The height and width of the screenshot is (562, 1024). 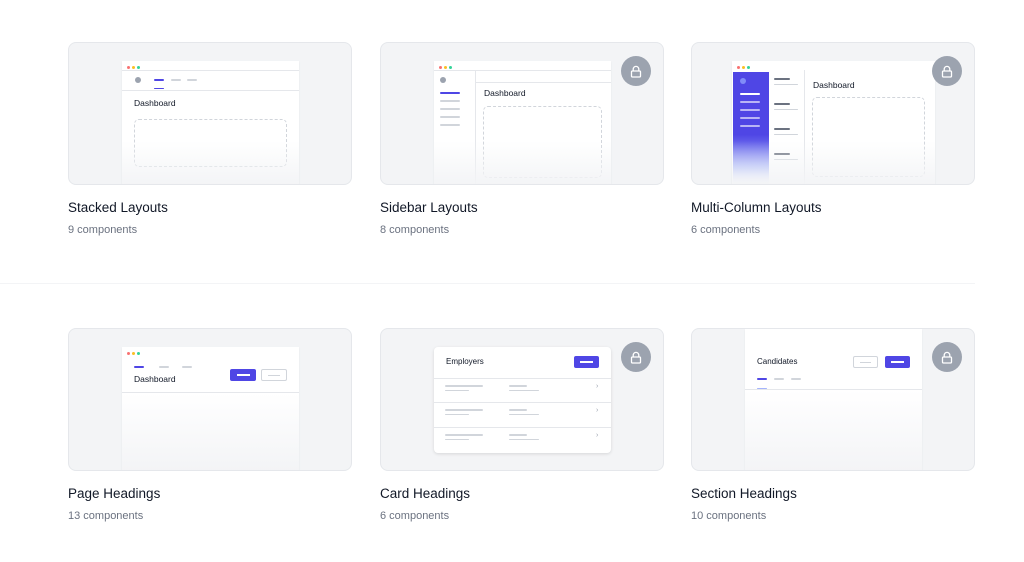 I want to click on component-count: 10 components, so click(x=729, y=516).